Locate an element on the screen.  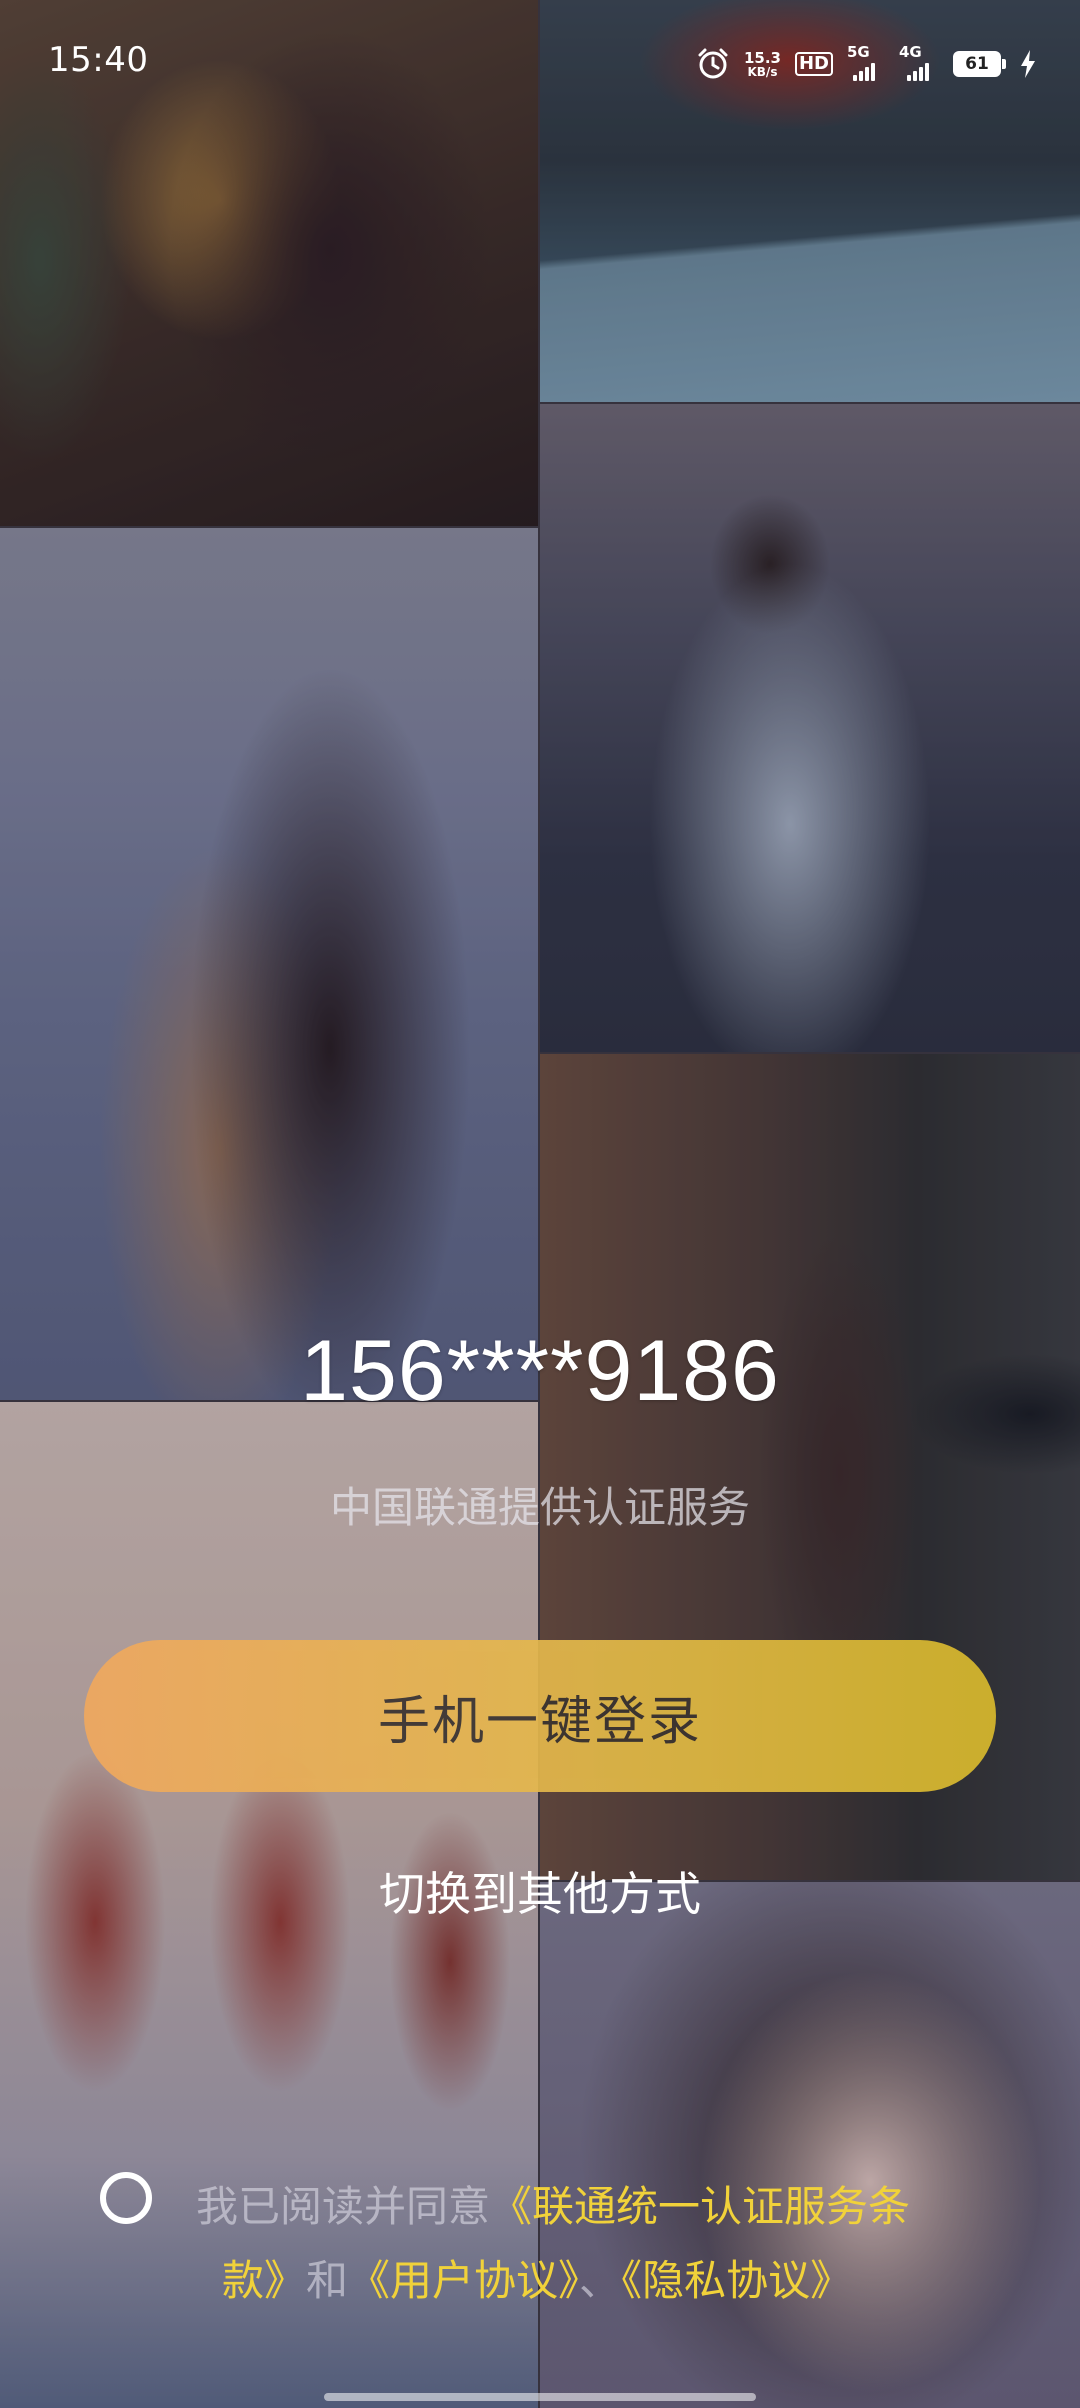
battery-level: 61 is located at coordinates (977, 64).